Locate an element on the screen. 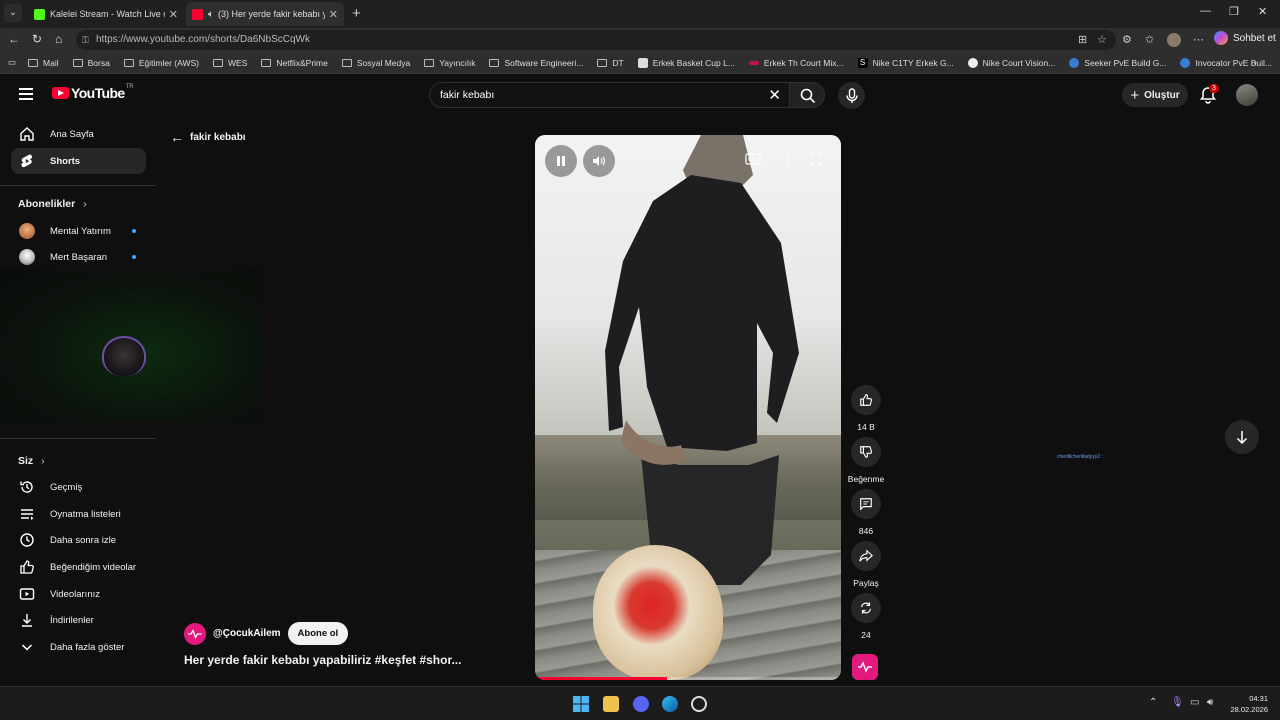 Image resolution: width=1280 pixels, height=720 pixels. chevron-down-icon is located at coordinates (27, 647).